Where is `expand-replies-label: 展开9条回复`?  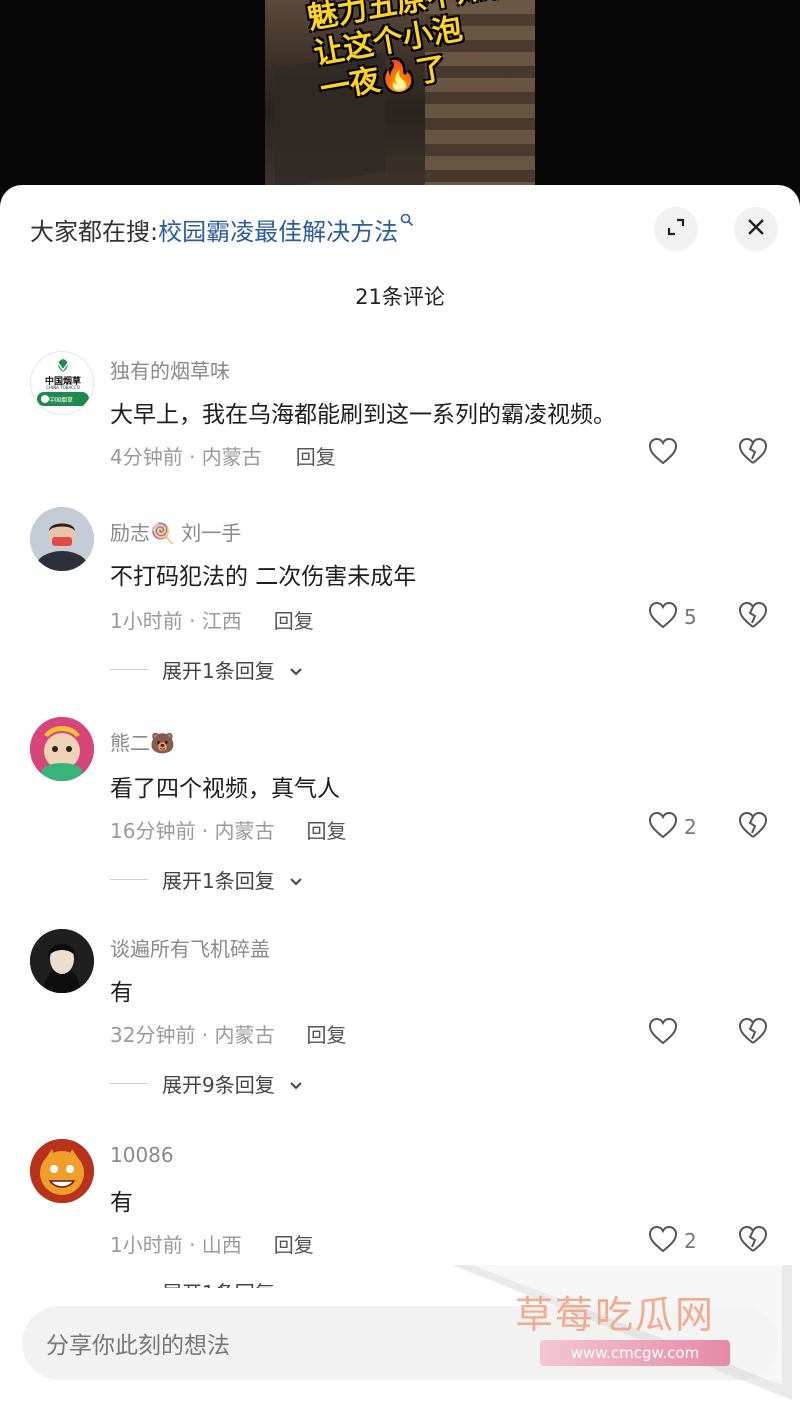
expand-replies-label: 展开9条回复 is located at coordinates (218, 1085).